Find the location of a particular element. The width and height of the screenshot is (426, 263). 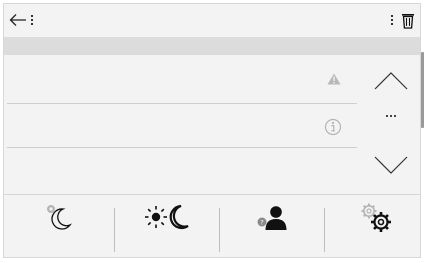

night-mode-tab is located at coordinates (60, 226).